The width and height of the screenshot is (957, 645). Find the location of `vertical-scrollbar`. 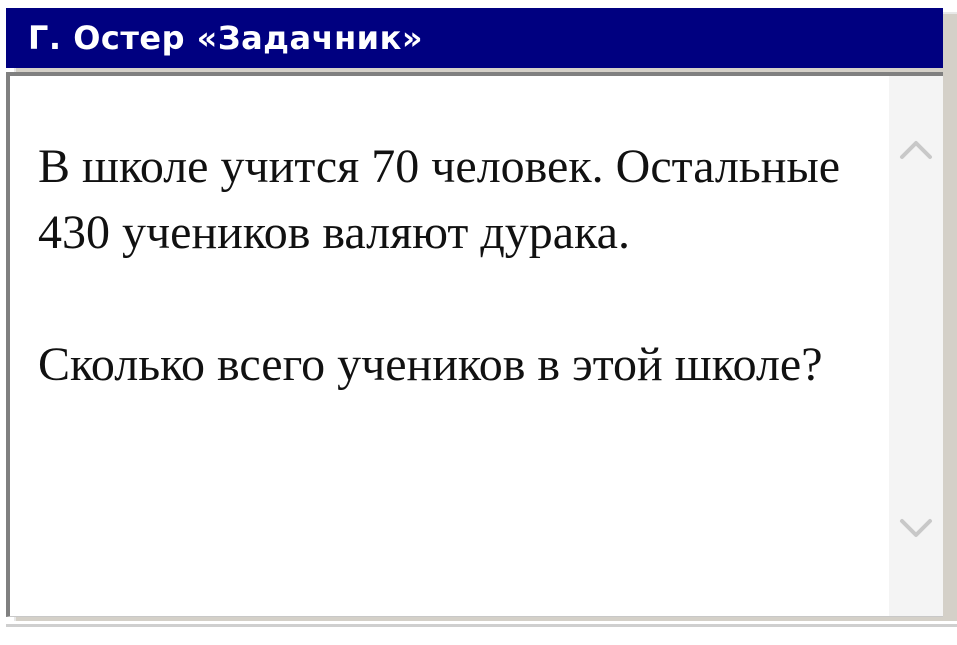

vertical-scrollbar is located at coordinates (916, 346).